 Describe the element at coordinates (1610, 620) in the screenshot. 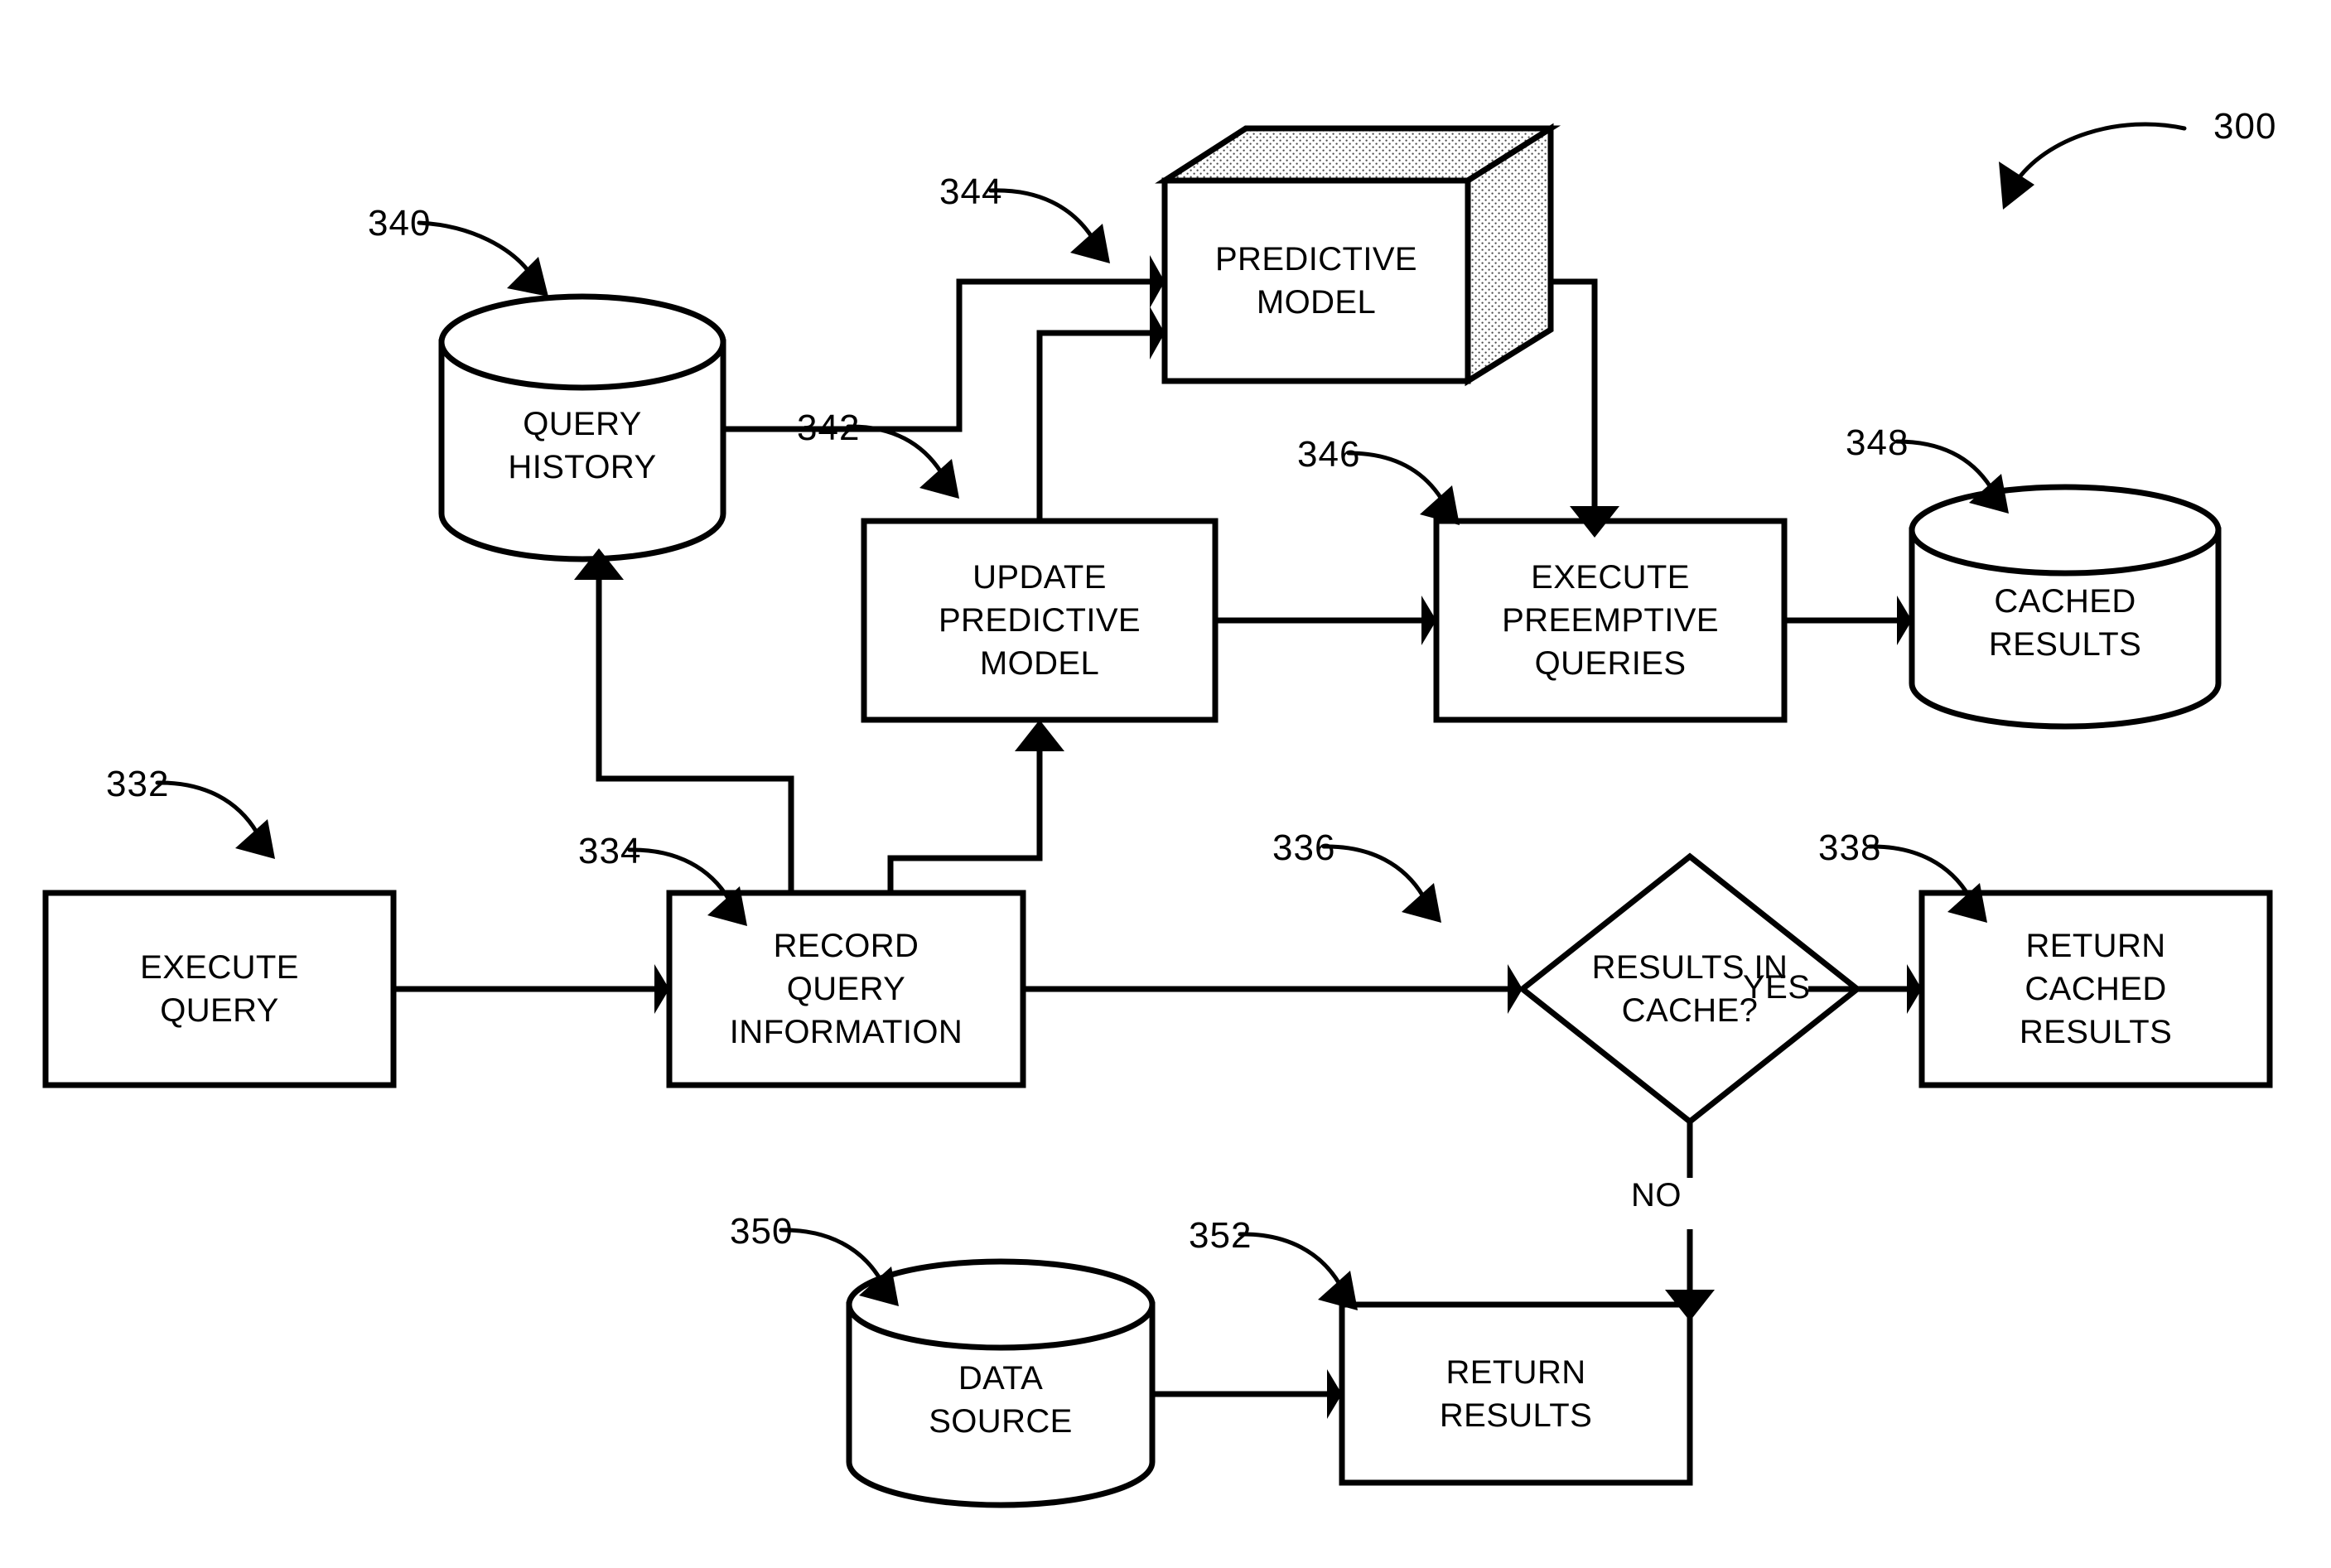

I see `node-execute-preemptive-queries-shape` at that location.